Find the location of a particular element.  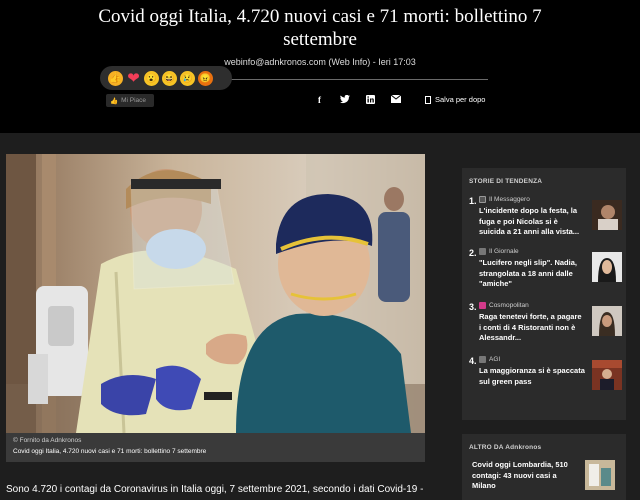

trending-title: STORIE DI TENDENZA is located at coordinates (506, 181).